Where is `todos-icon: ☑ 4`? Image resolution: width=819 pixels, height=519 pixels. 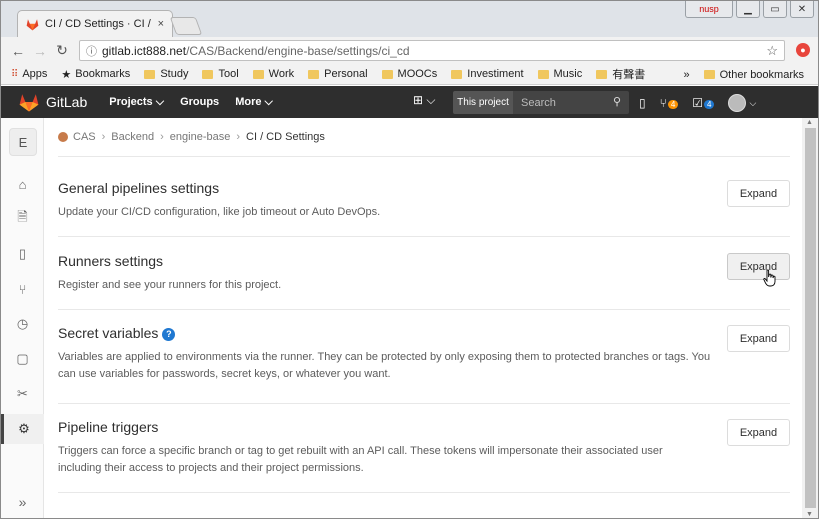
todos-icon: ☑ 4 is located at coordinates (703, 103).